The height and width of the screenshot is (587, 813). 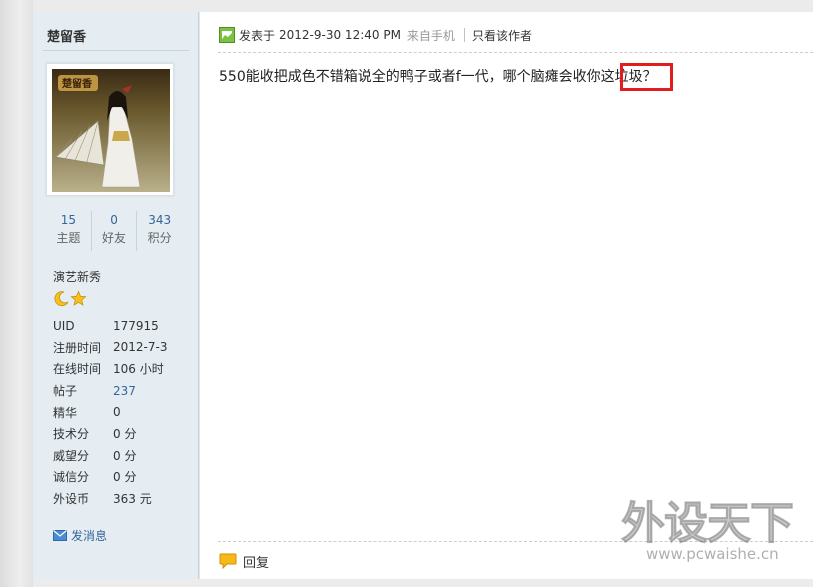 I want to click on info-key: 注册时间, so click(x=77, y=347).